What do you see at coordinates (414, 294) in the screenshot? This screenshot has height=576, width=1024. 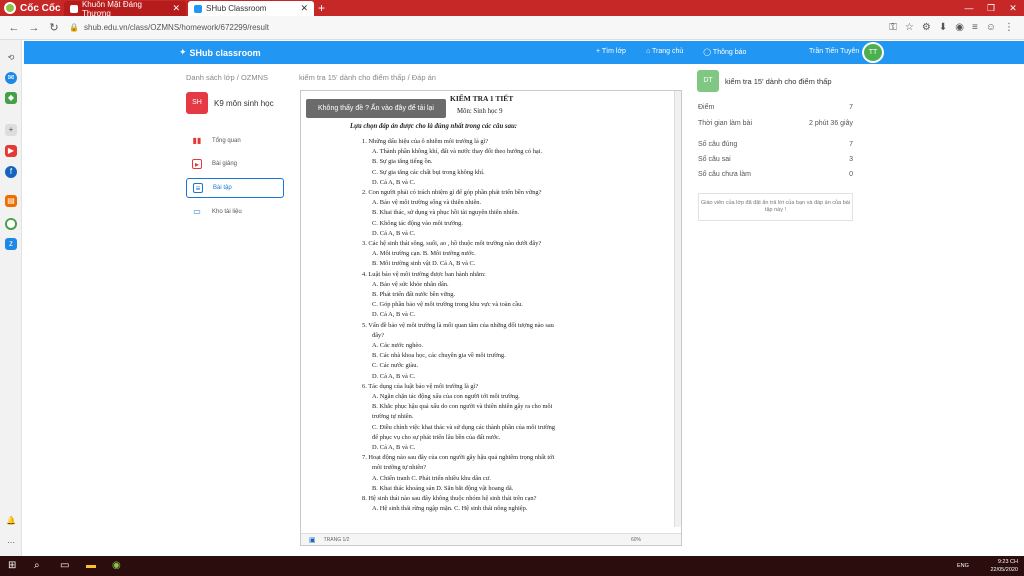 I see `exam-line: B. Phát triển đất nước bền vững.` at bounding box center [414, 294].